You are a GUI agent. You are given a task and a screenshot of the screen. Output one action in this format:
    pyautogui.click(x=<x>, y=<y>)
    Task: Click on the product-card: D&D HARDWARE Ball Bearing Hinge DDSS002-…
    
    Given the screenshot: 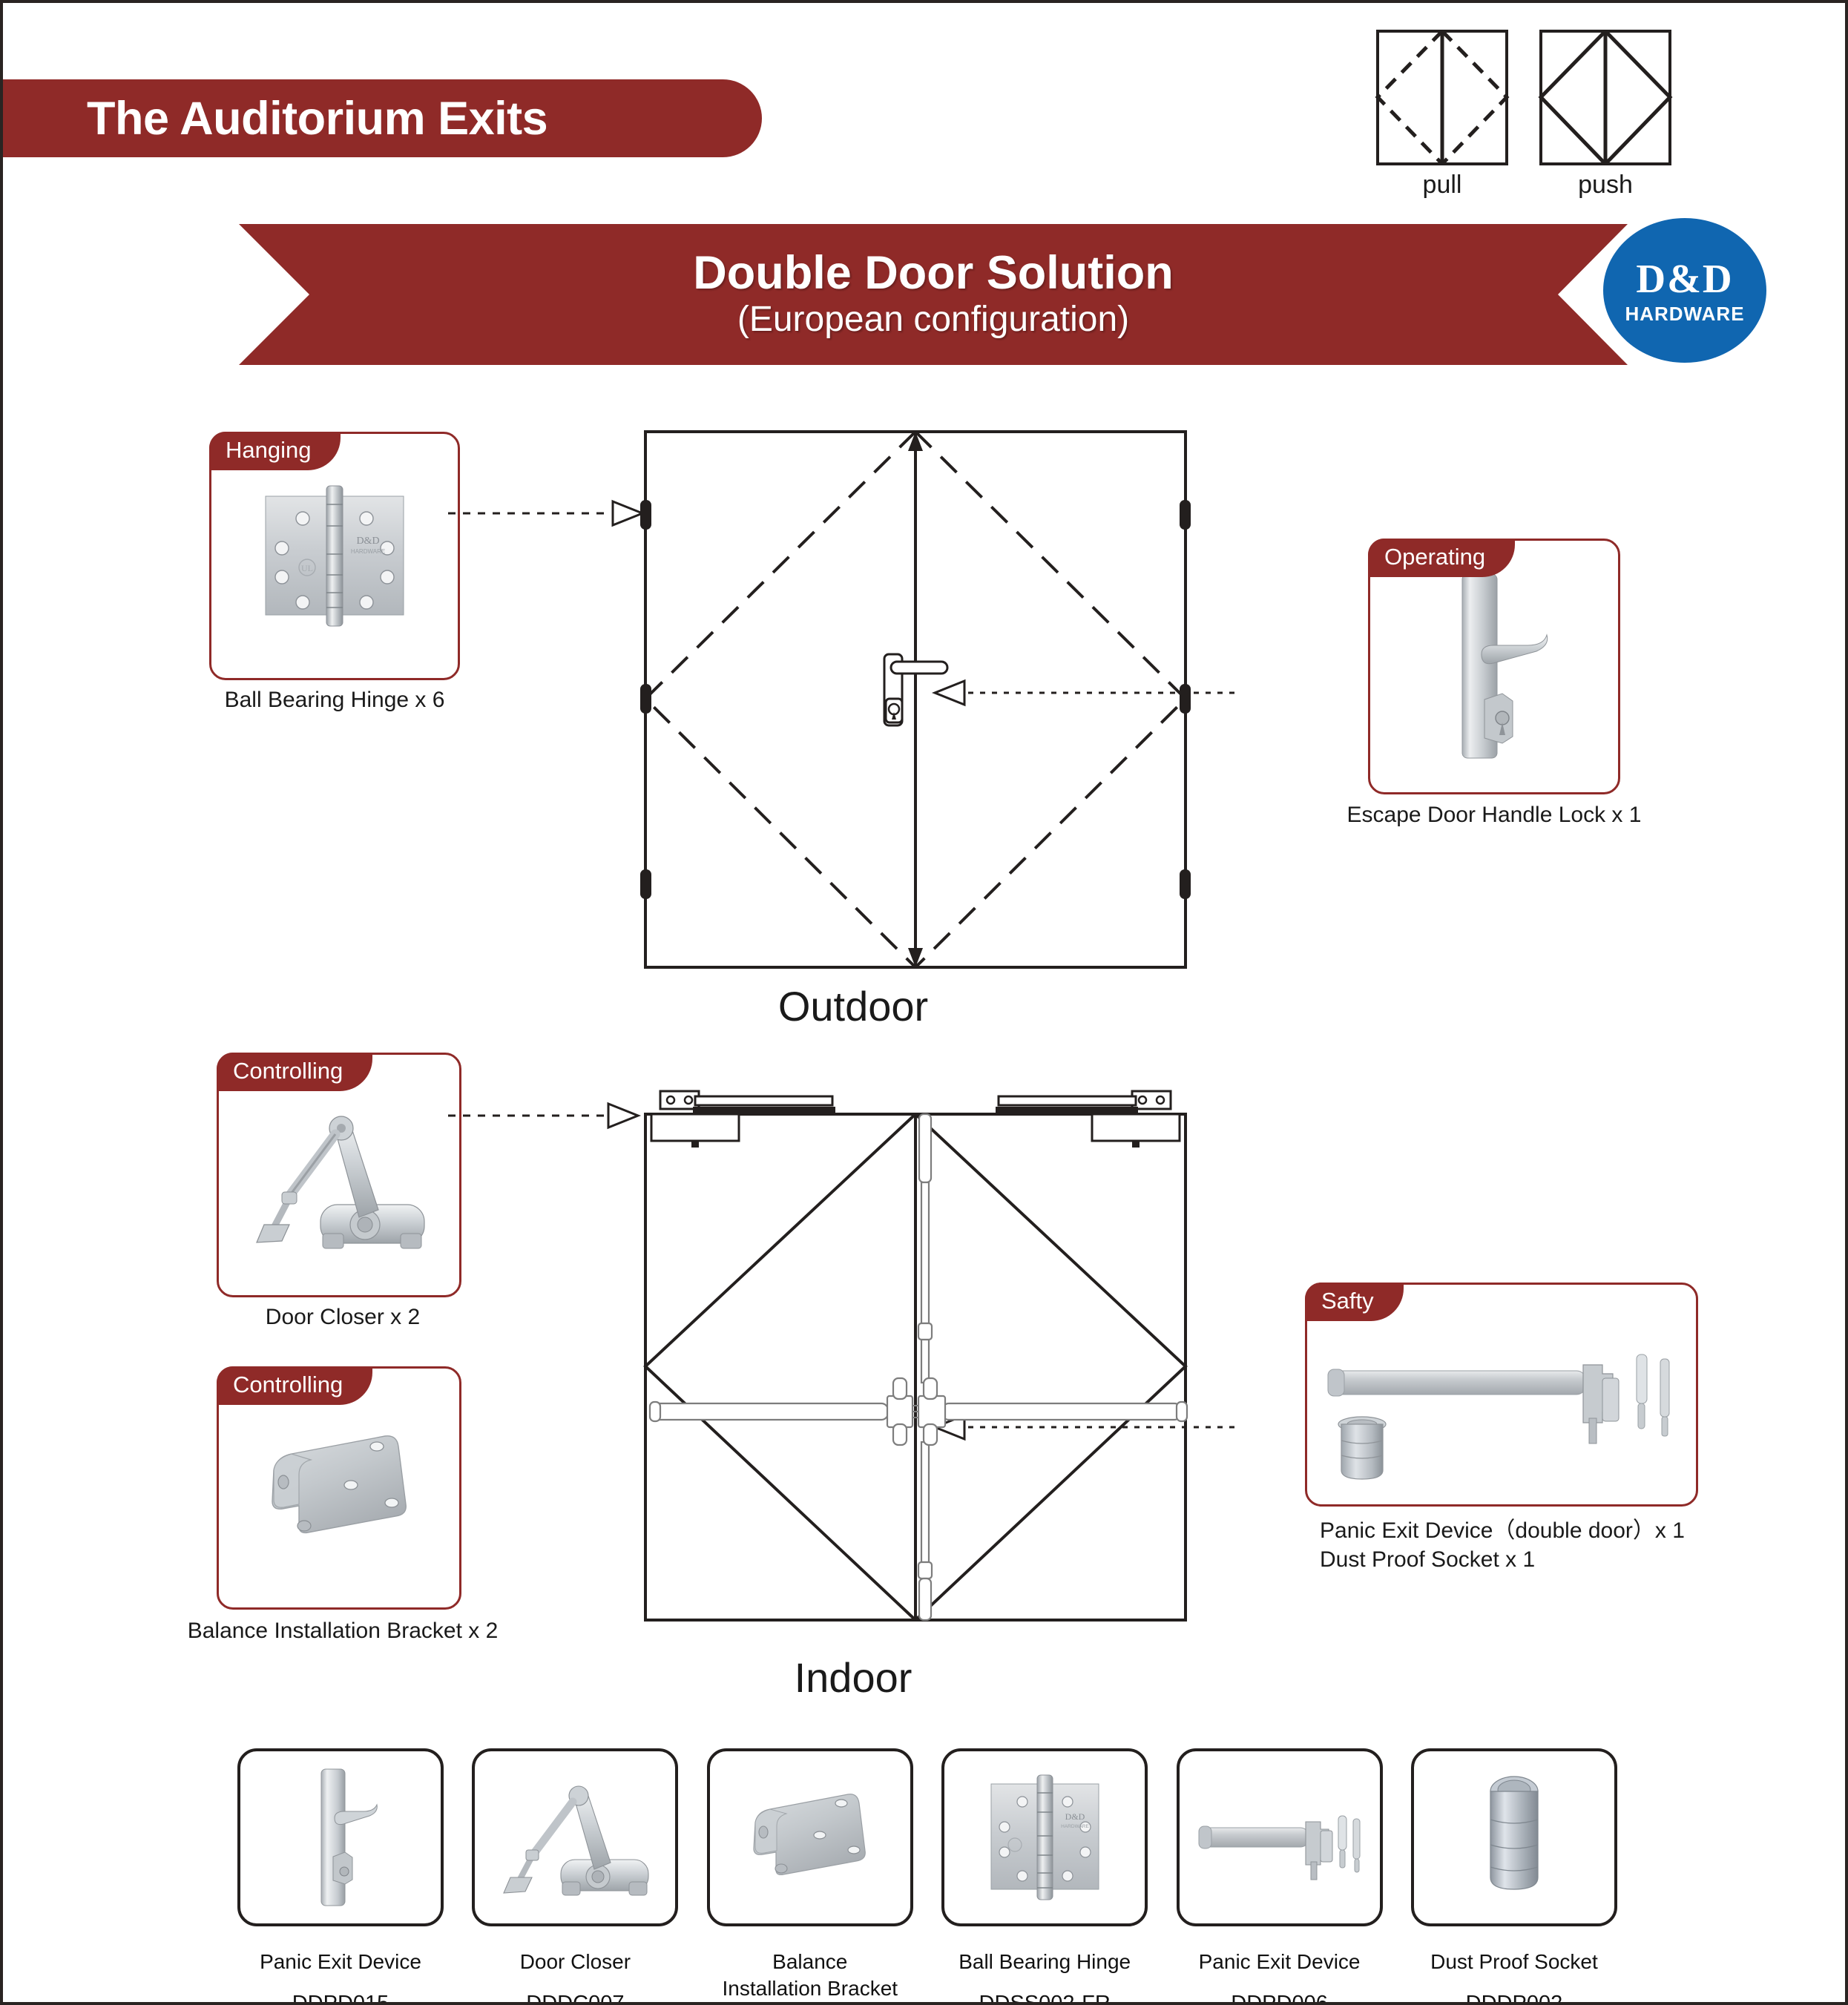 What is the action you would take?
    pyautogui.click(x=1044, y=1876)
    